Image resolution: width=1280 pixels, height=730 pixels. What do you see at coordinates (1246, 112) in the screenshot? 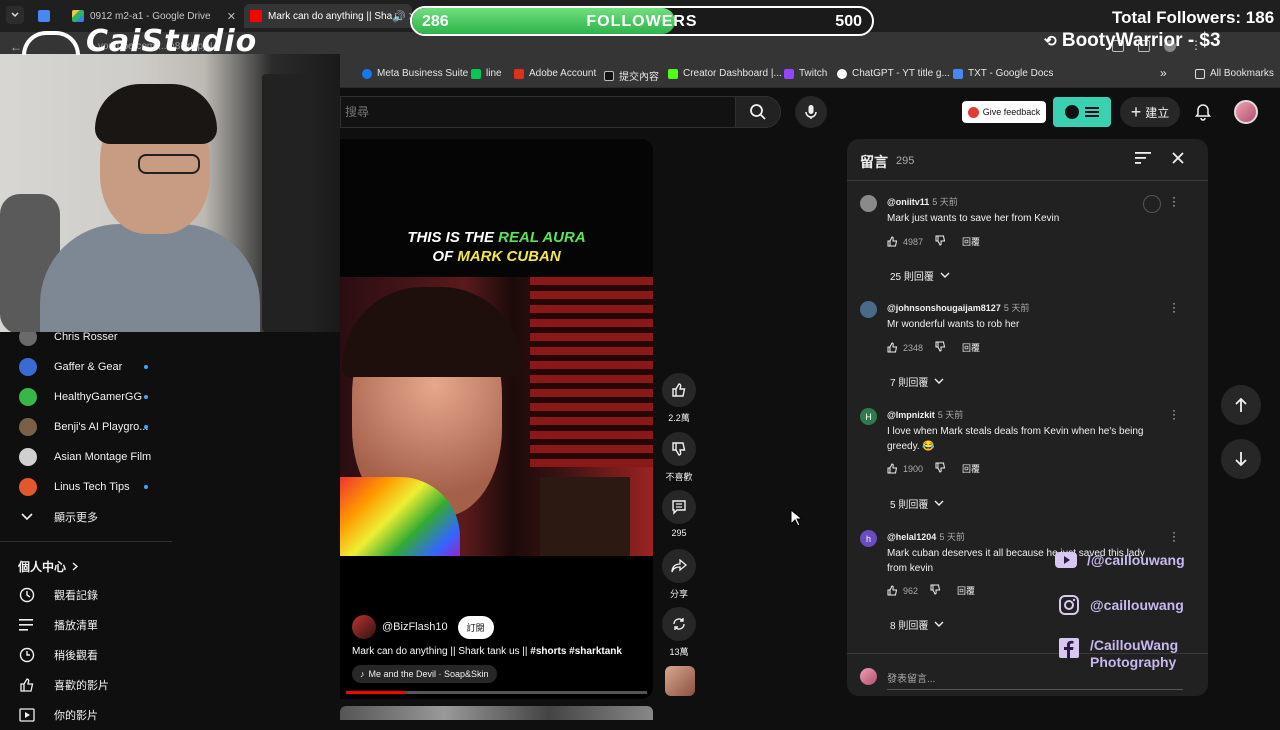
I see `account-avatar` at bounding box center [1246, 112].